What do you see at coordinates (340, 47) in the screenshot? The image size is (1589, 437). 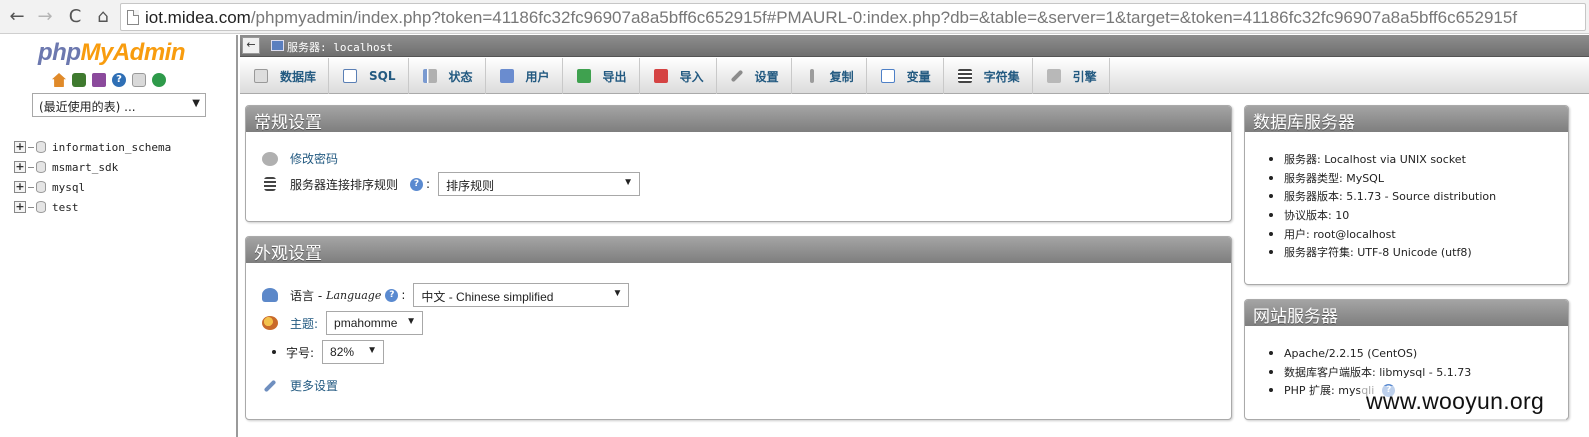 I see `breadcrumb-server: 服务器: localhost` at bounding box center [340, 47].